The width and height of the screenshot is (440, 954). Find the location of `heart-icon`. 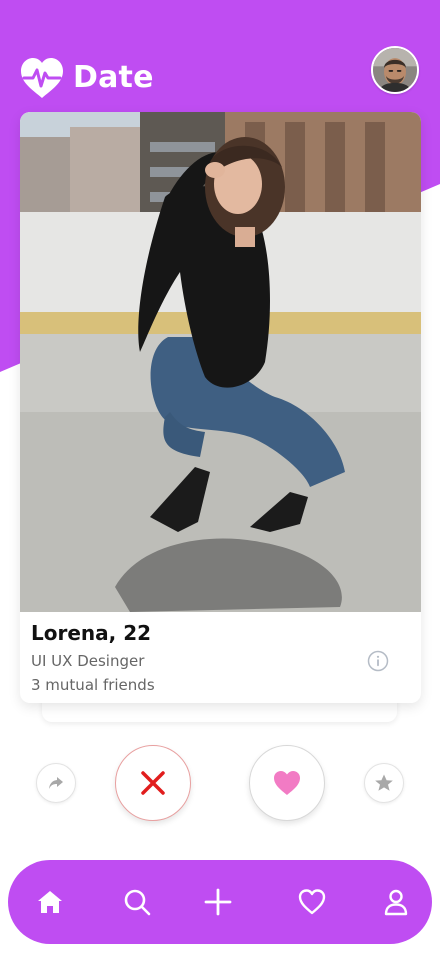

heart-icon is located at coordinates (287, 783).